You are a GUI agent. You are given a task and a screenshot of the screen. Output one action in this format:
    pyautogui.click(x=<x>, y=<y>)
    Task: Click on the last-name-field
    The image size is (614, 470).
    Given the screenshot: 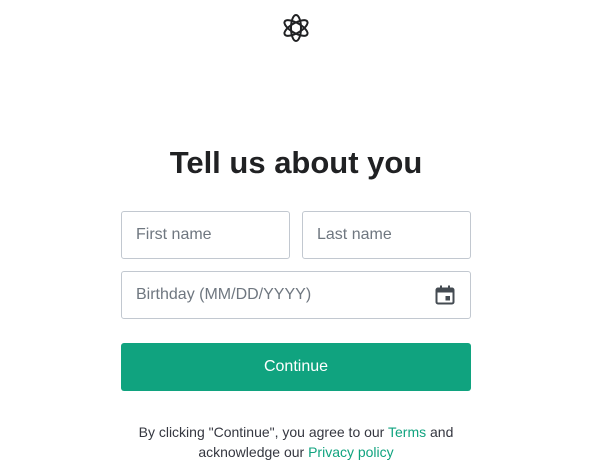 What is the action you would take?
    pyautogui.click(x=386, y=235)
    